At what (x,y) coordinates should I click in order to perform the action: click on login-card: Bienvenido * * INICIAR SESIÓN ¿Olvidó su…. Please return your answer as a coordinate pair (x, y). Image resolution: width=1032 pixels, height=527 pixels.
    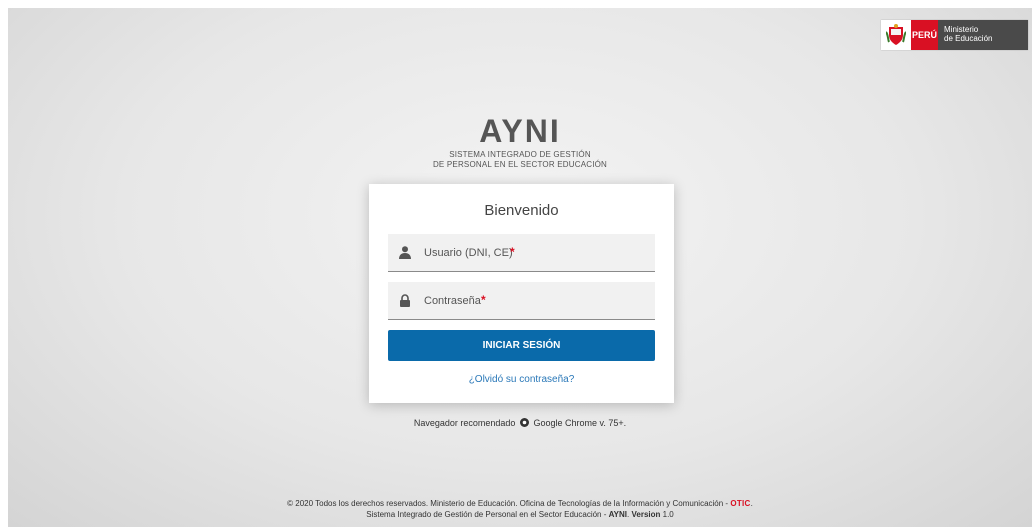
    Looking at the image, I should click on (521, 293).